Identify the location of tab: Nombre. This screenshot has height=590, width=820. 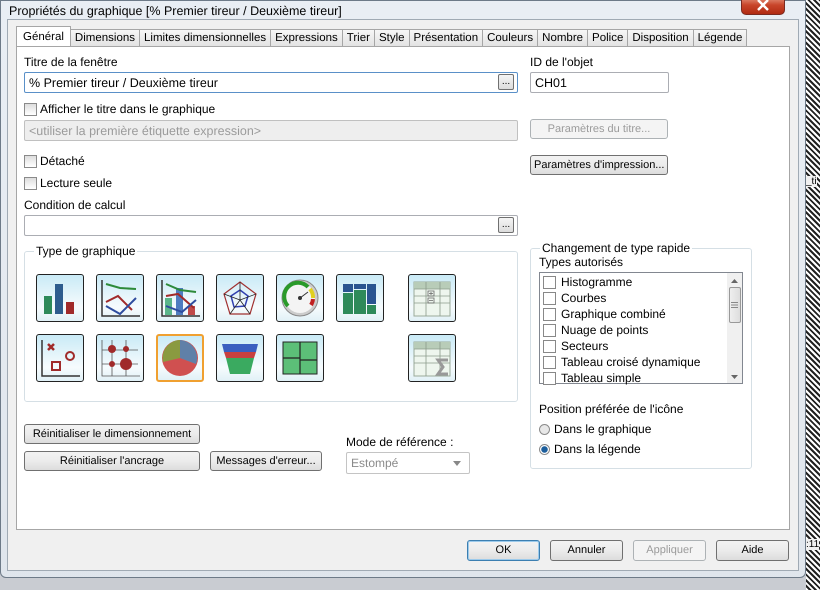
(562, 37).